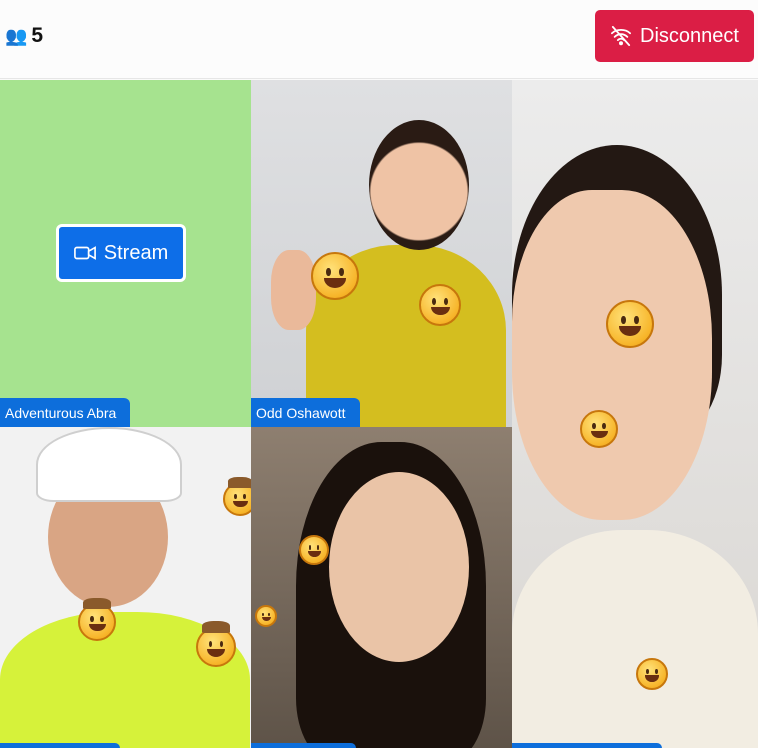 The width and height of the screenshot is (758, 748). What do you see at coordinates (305, 412) in the screenshot?
I see `participant-name-tag: Odd Oshawott` at bounding box center [305, 412].